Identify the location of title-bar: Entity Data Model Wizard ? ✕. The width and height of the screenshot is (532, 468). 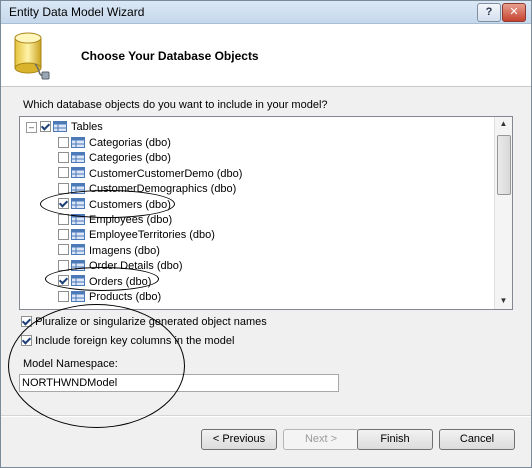
(266, 12).